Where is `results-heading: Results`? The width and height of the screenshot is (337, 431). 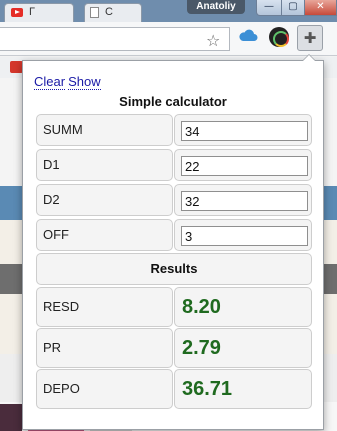
results-heading: Results is located at coordinates (174, 268).